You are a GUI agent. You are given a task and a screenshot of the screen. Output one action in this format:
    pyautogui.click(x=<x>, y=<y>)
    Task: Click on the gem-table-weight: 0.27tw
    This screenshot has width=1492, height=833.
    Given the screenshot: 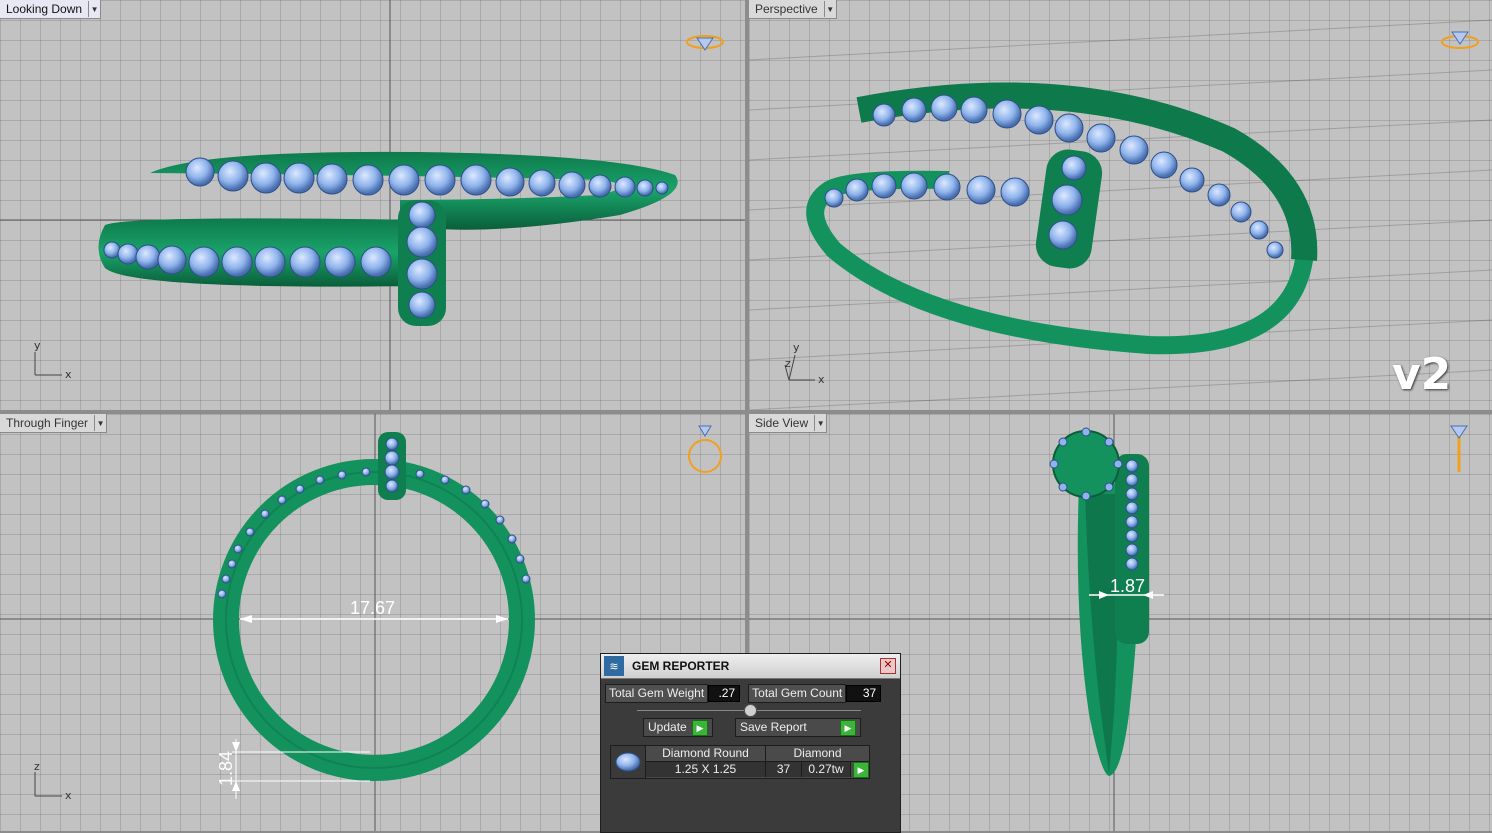 What is the action you would take?
    pyautogui.click(x=826, y=769)
    